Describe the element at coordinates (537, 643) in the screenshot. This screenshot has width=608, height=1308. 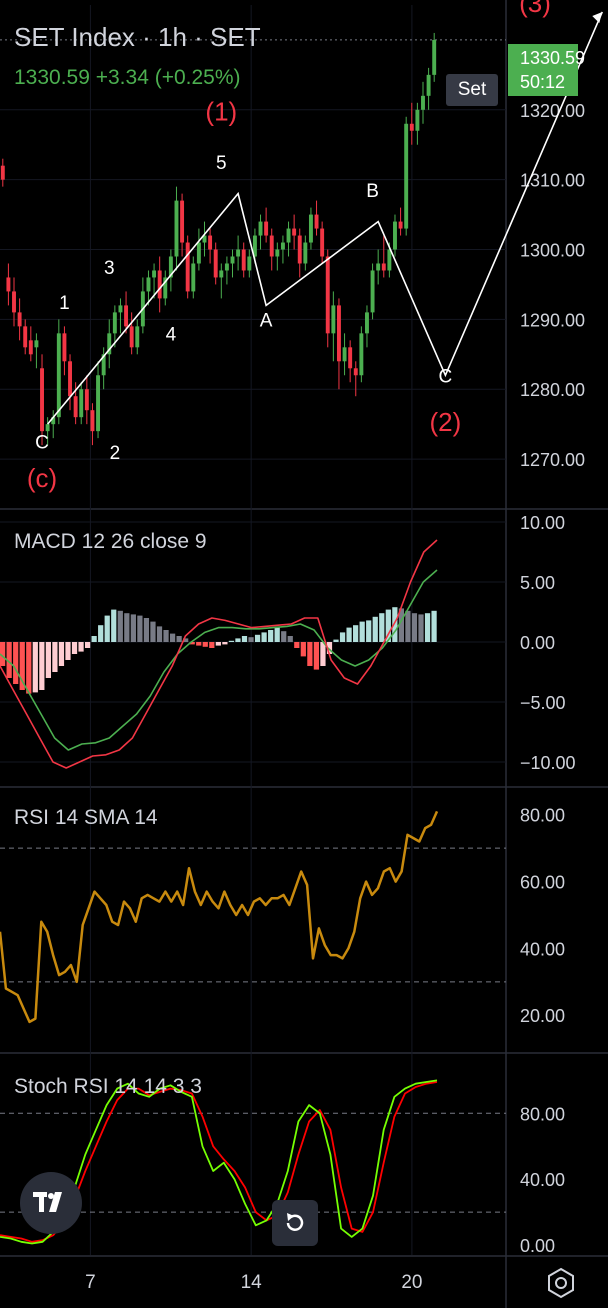
I see `macd-tick-label: 0.00` at that location.